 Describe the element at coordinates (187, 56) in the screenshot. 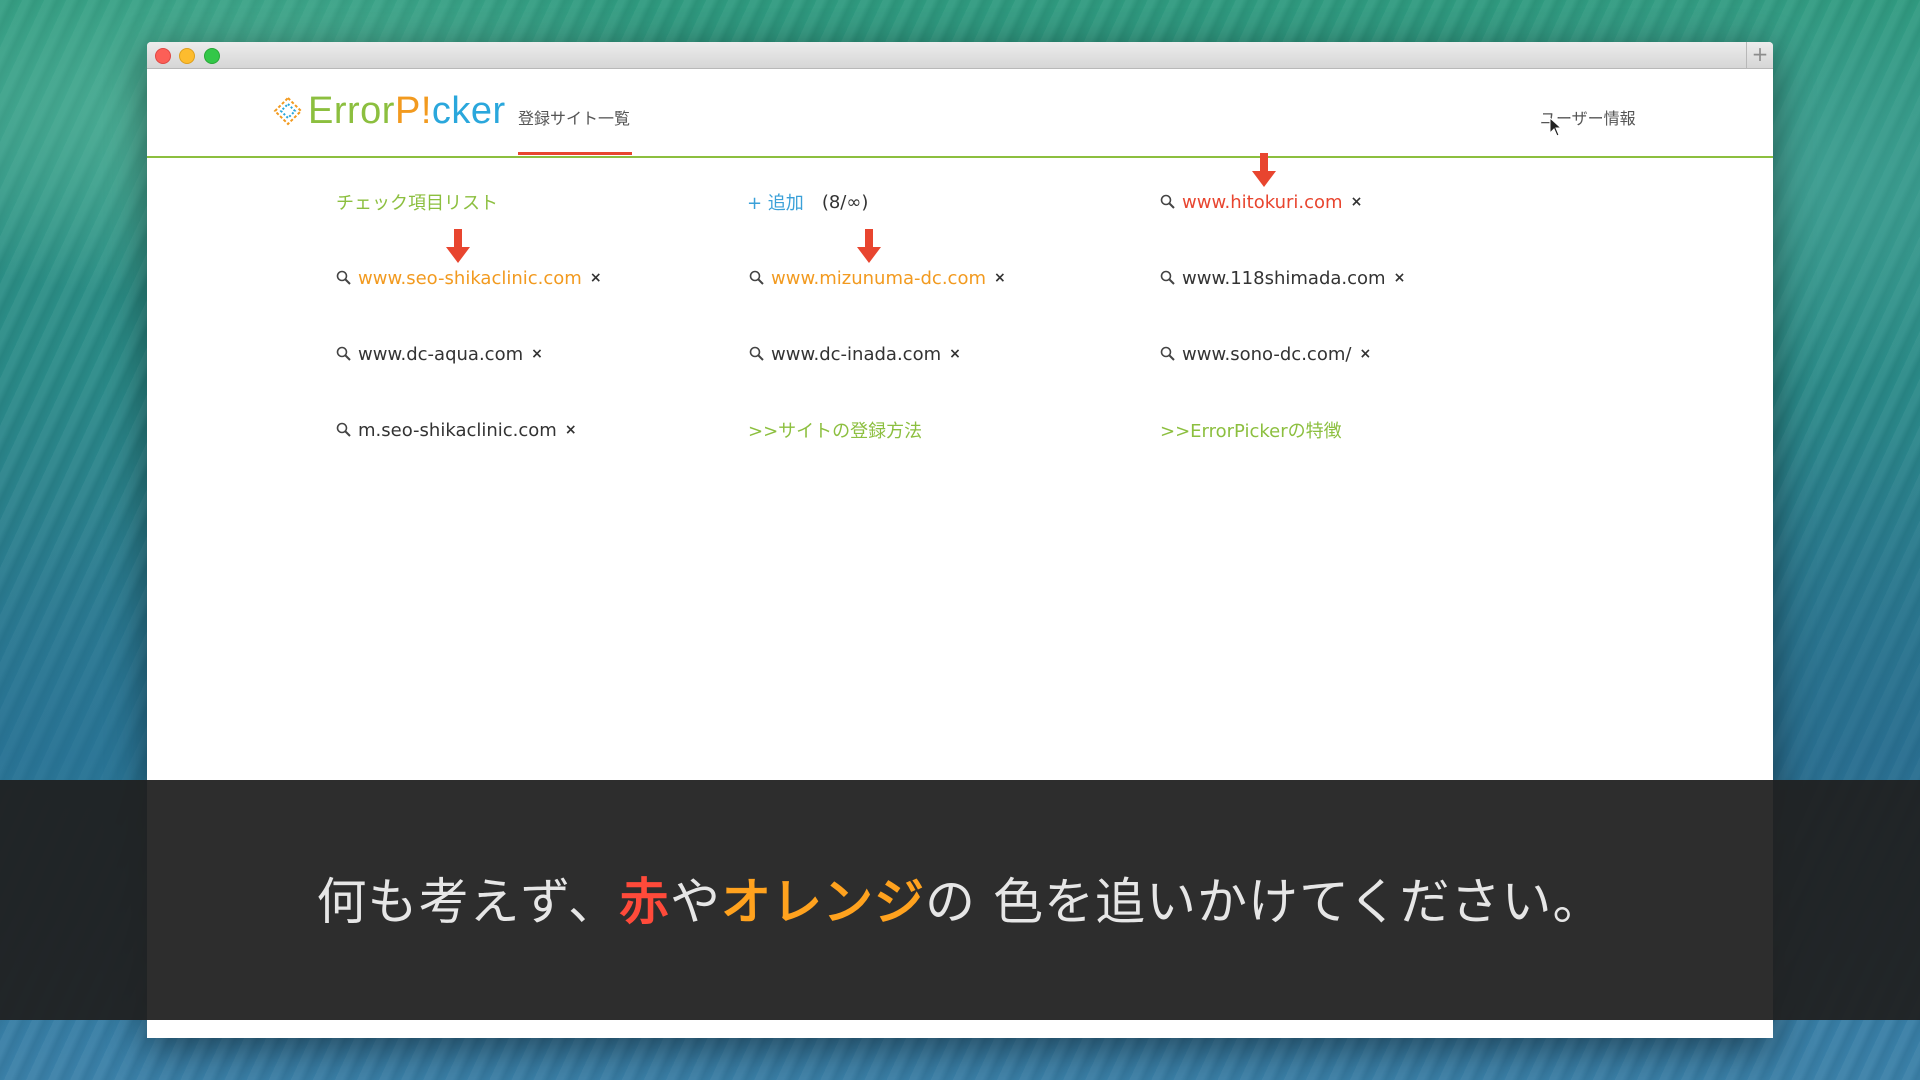

I see `minimize-window-button` at that location.